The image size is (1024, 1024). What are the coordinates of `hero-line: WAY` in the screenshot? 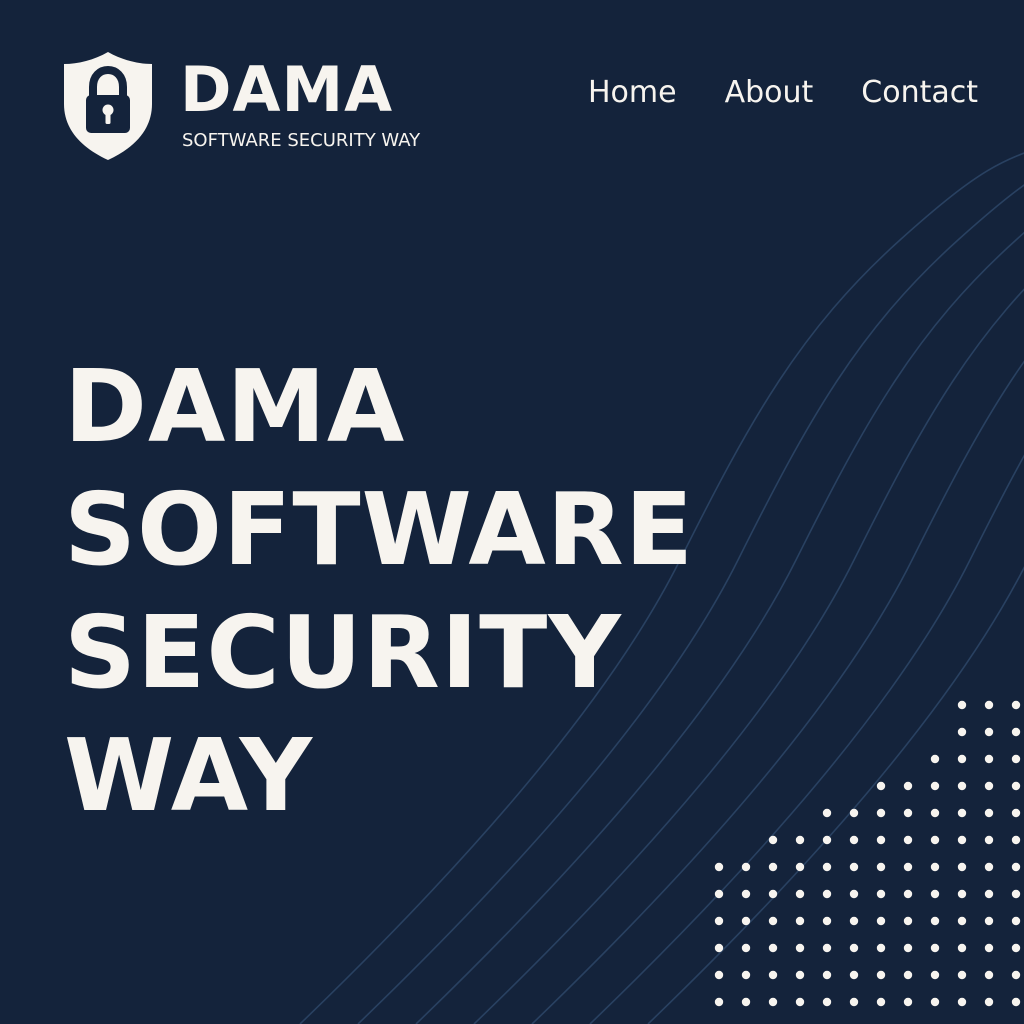 It's located at (189, 775).